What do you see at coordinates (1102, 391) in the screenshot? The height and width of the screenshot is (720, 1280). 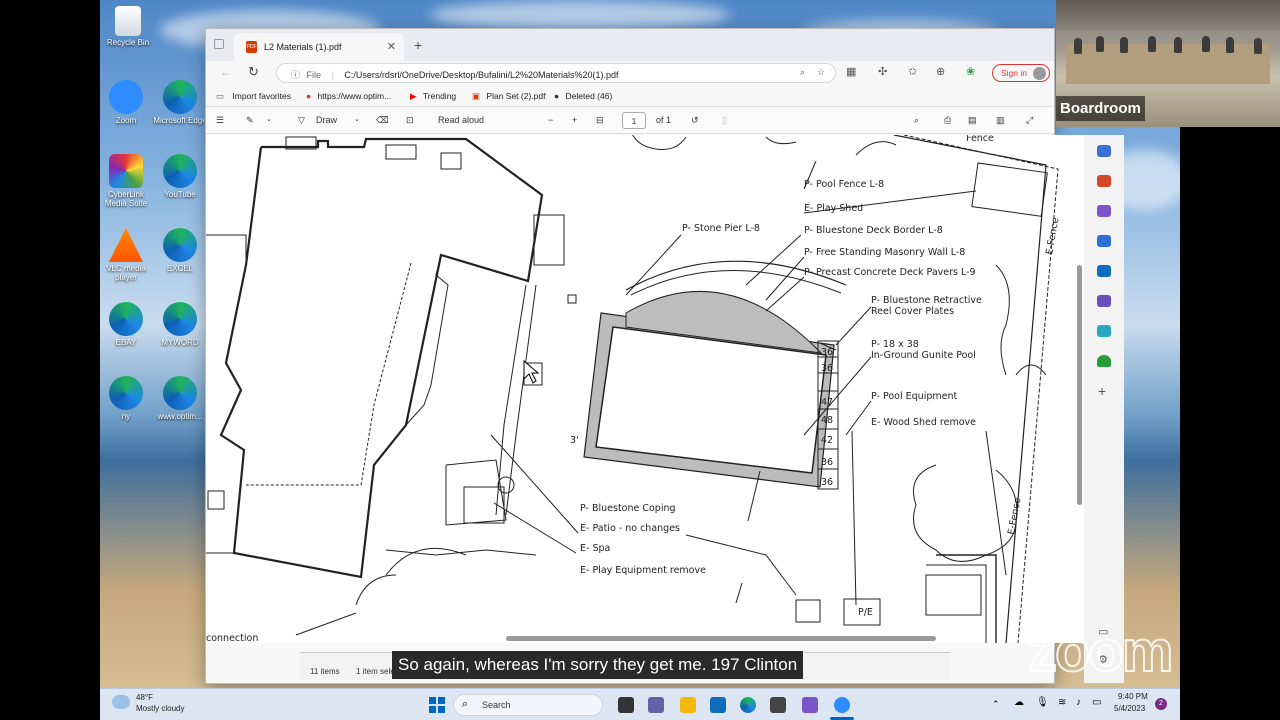 I see `add-sidebar-icon: +` at bounding box center [1102, 391].